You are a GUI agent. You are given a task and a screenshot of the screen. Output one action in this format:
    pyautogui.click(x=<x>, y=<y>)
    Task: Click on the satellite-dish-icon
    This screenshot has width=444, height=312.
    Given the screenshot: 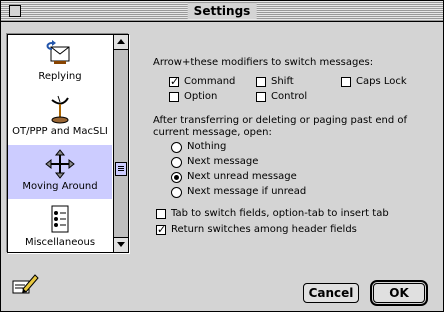 What is the action you would take?
    pyautogui.click(x=60, y=109)
    